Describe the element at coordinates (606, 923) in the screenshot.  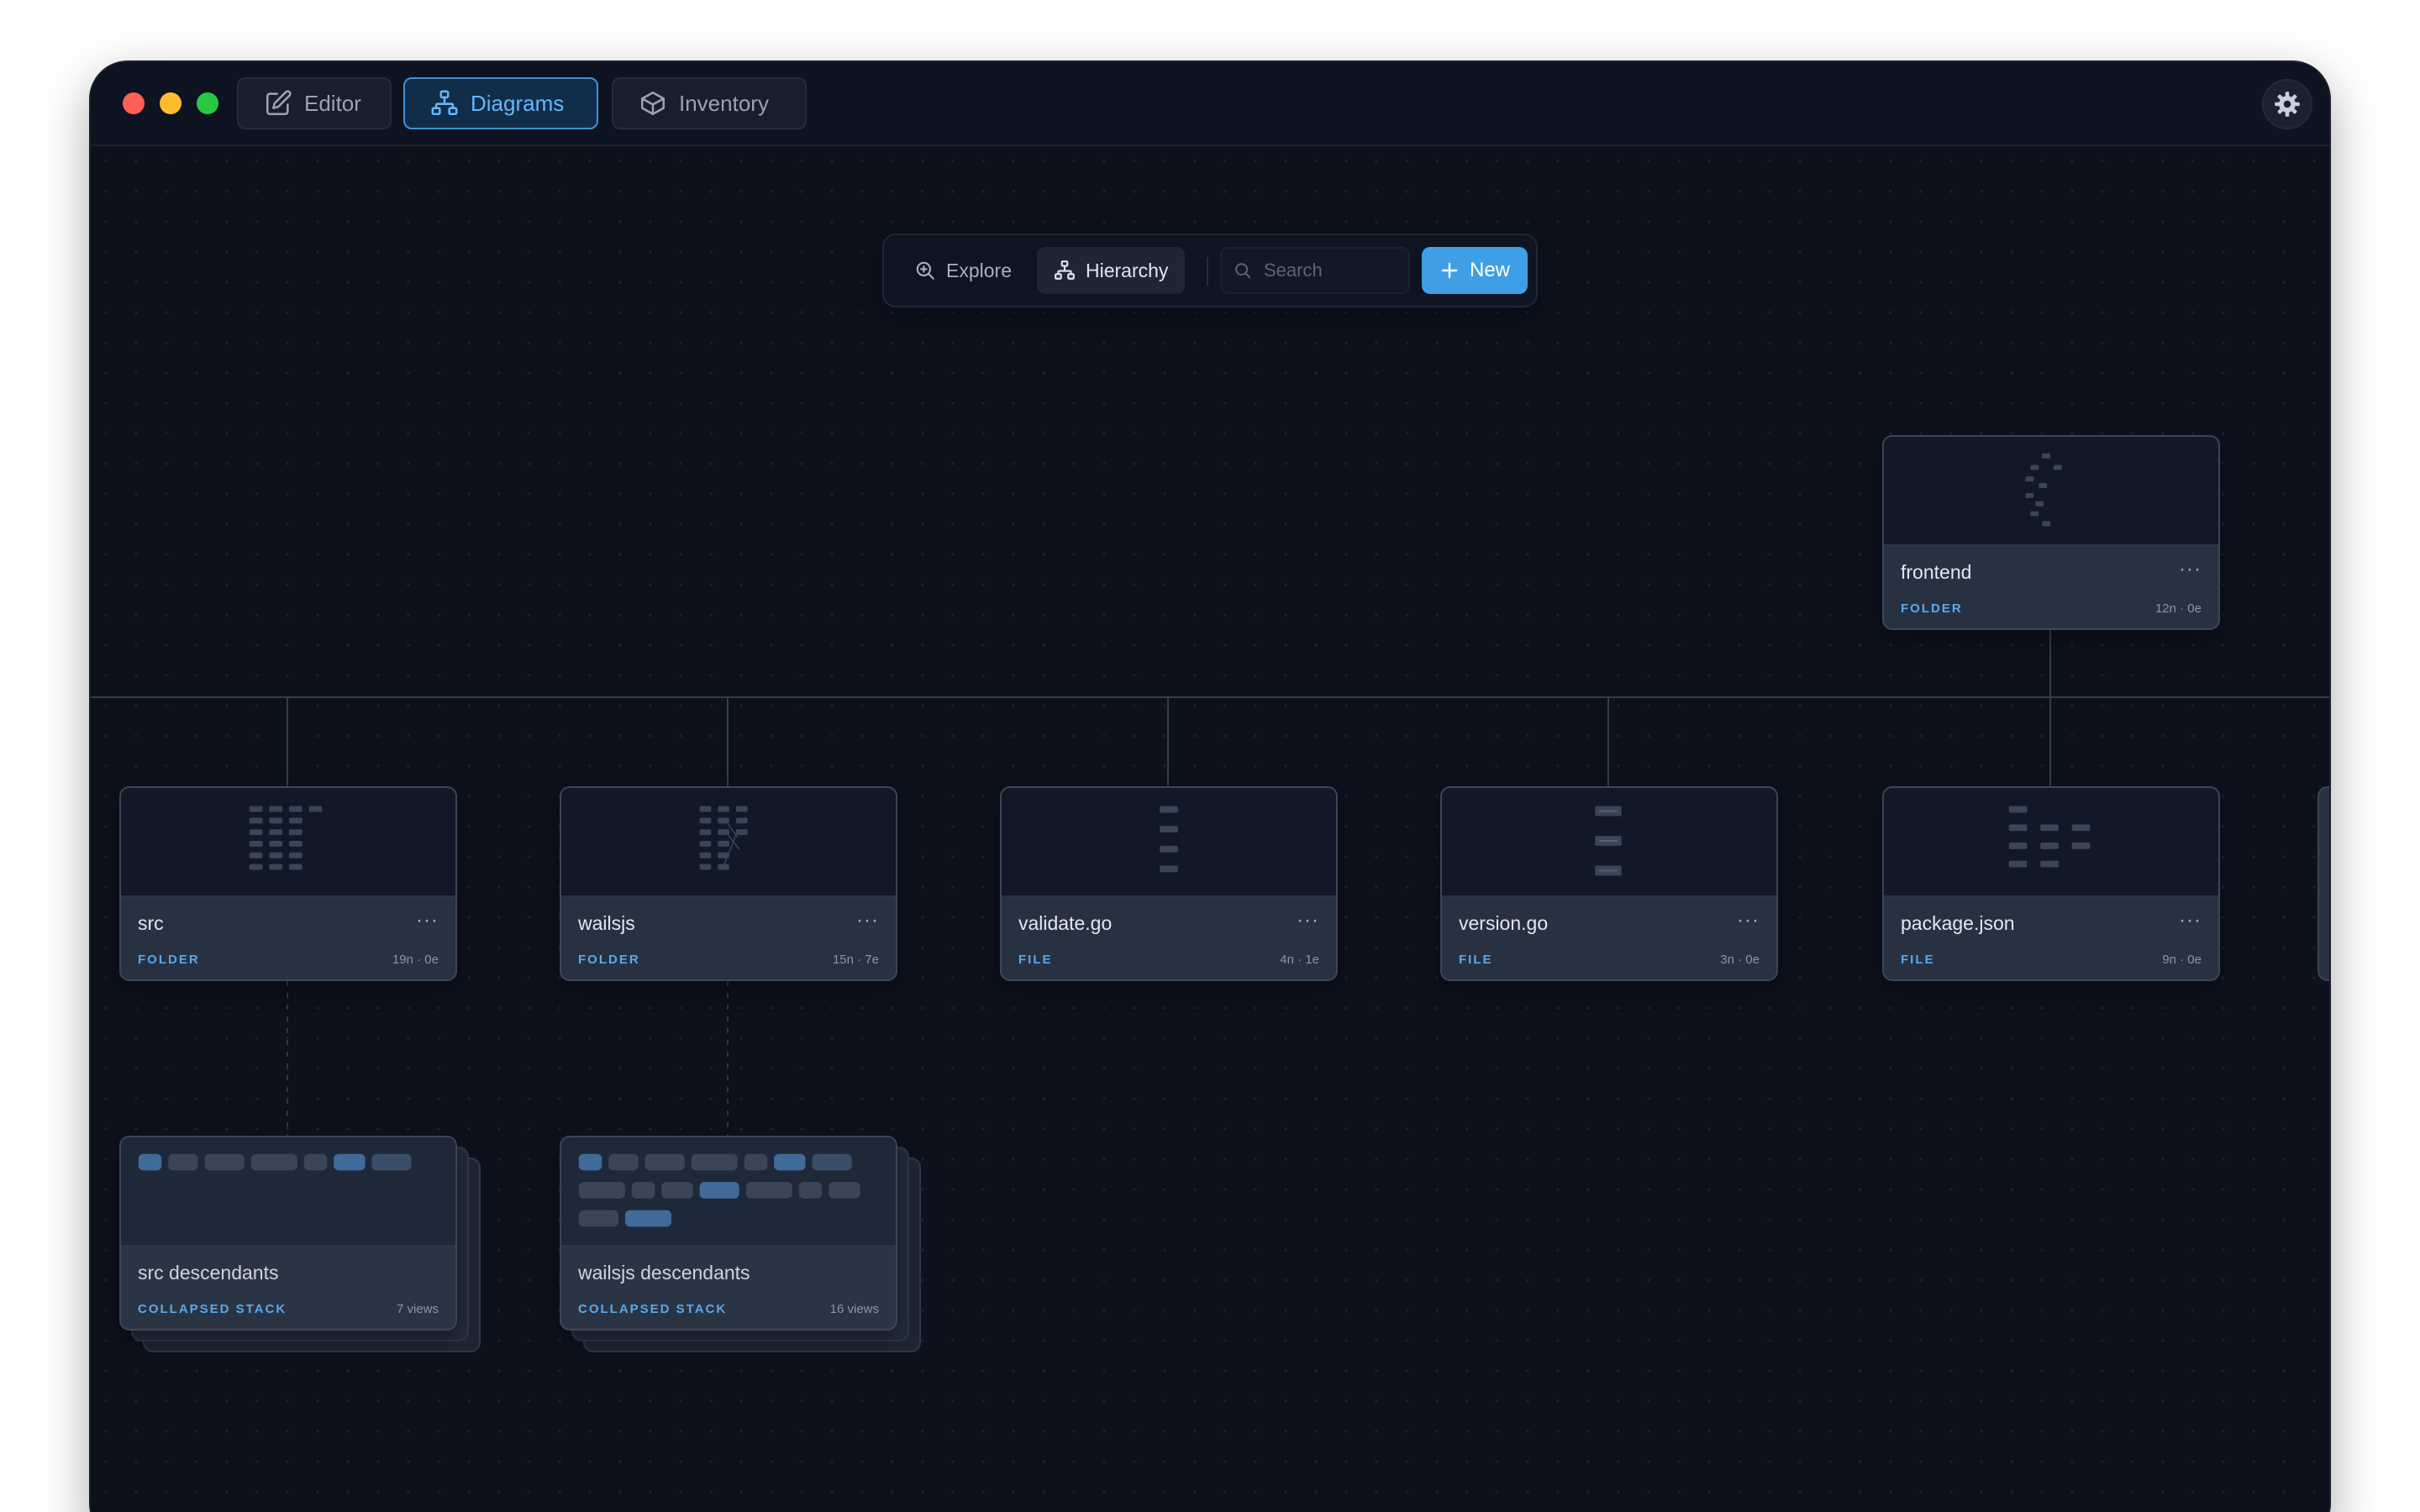
I see `node-name: wailsjs` at that location.